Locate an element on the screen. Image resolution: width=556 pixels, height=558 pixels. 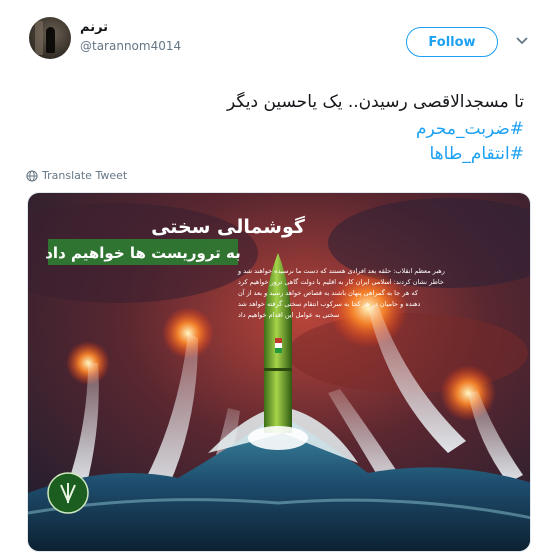
poster-body-line-5: سختی به عوامل این اقدام خواهیم داد is located at coordinates (288, 315).